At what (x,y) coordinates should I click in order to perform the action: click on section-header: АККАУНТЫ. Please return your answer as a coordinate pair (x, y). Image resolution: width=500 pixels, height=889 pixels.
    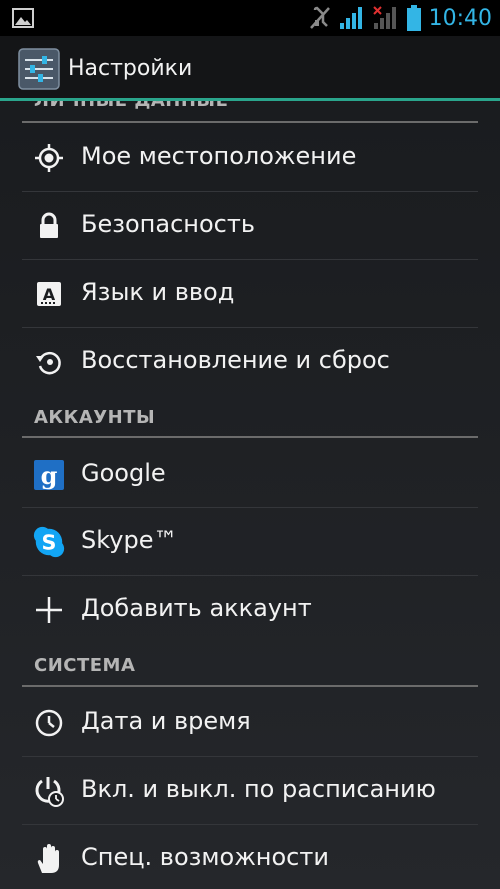
    Looking at the image, I should click on (95, 417).